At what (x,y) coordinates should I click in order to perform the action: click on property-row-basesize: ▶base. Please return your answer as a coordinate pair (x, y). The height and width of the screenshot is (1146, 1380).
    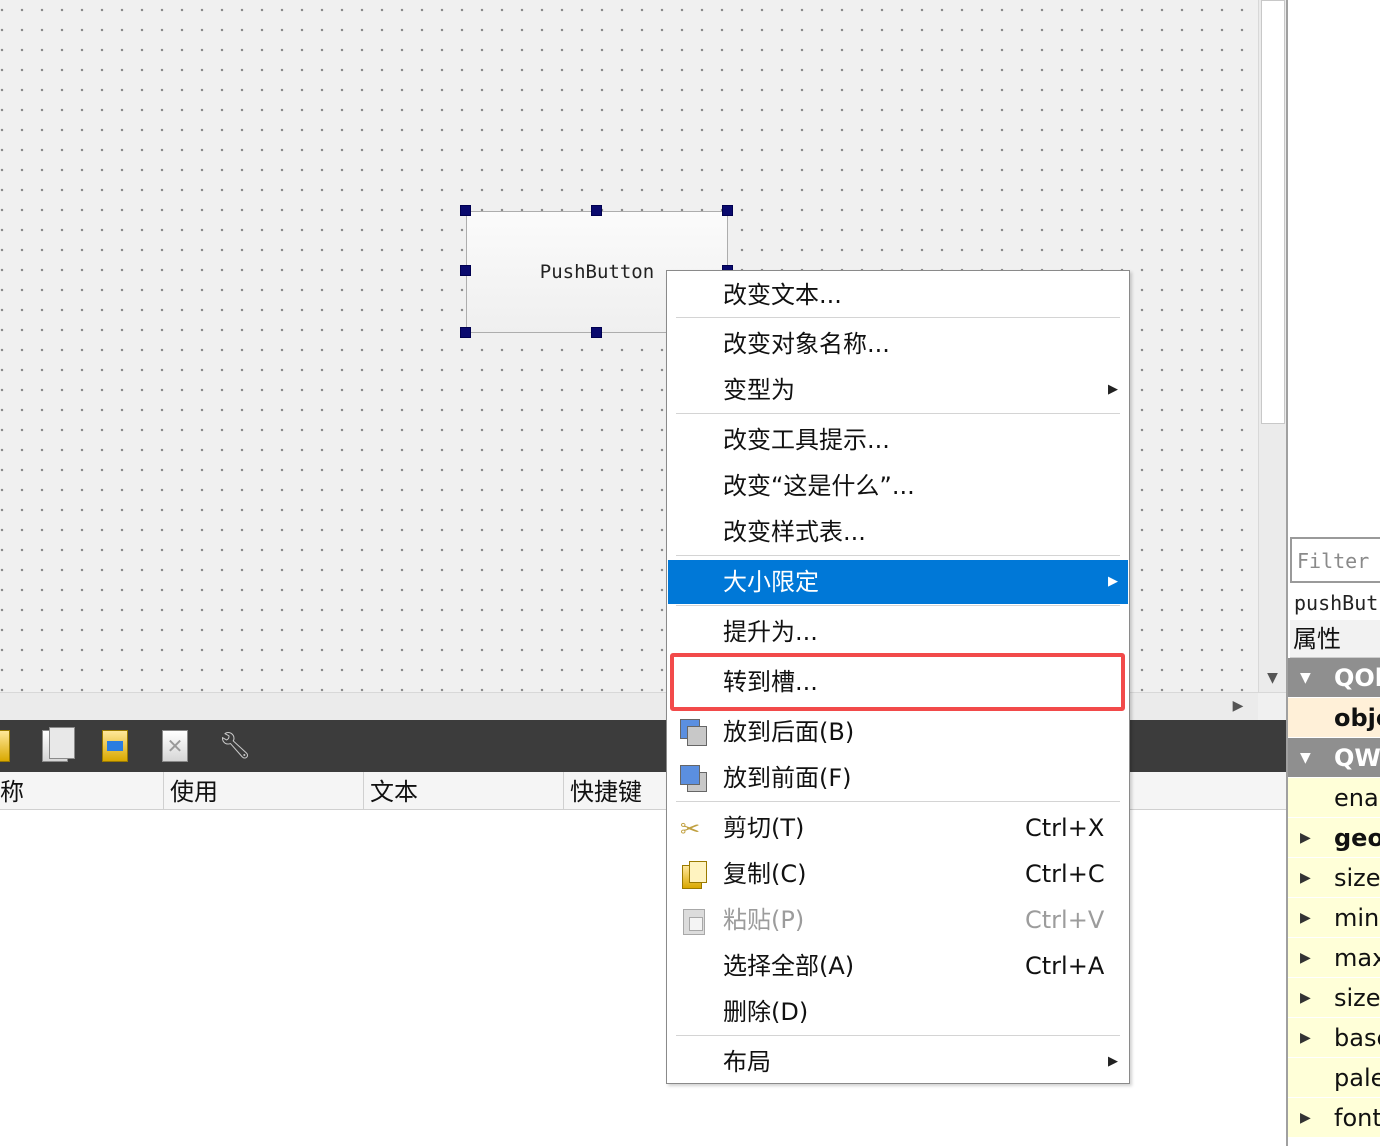
    Looking at the image, I should click on (1334, 1038).